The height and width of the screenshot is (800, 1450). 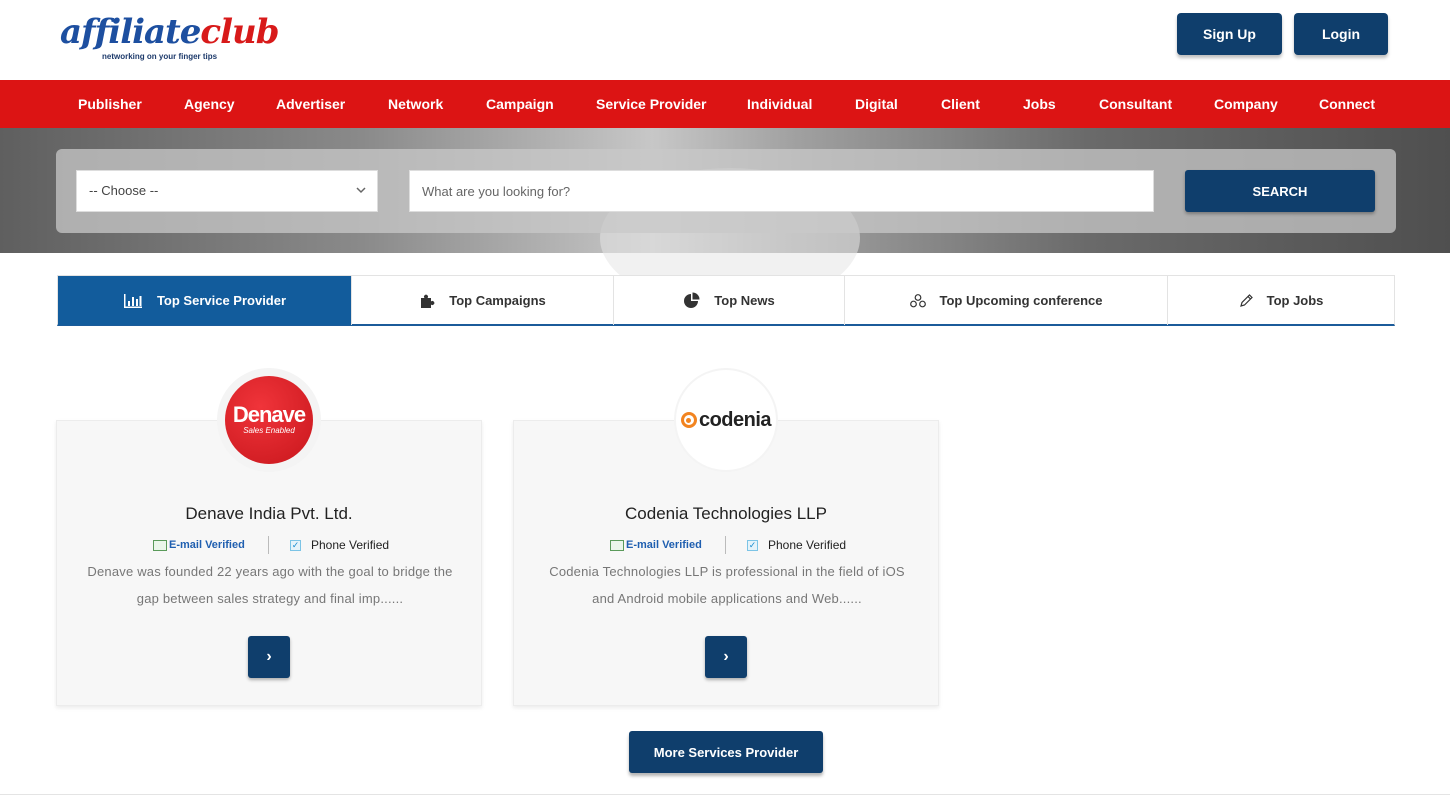 I want to click on codenia-ring-icon, so click(x=688, y=420).